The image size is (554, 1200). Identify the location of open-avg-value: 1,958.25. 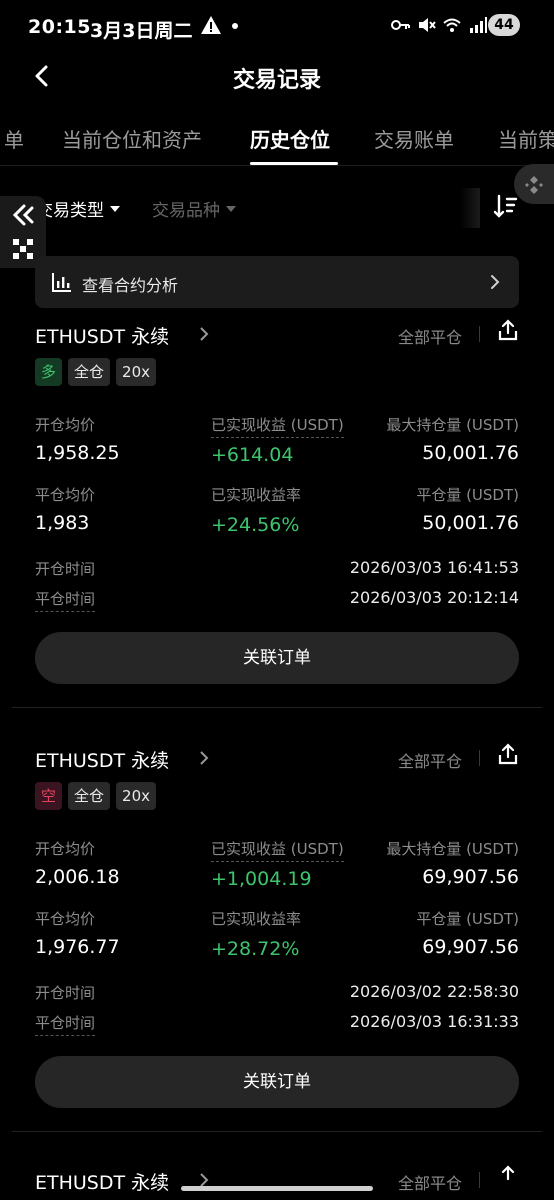
(77, 453).